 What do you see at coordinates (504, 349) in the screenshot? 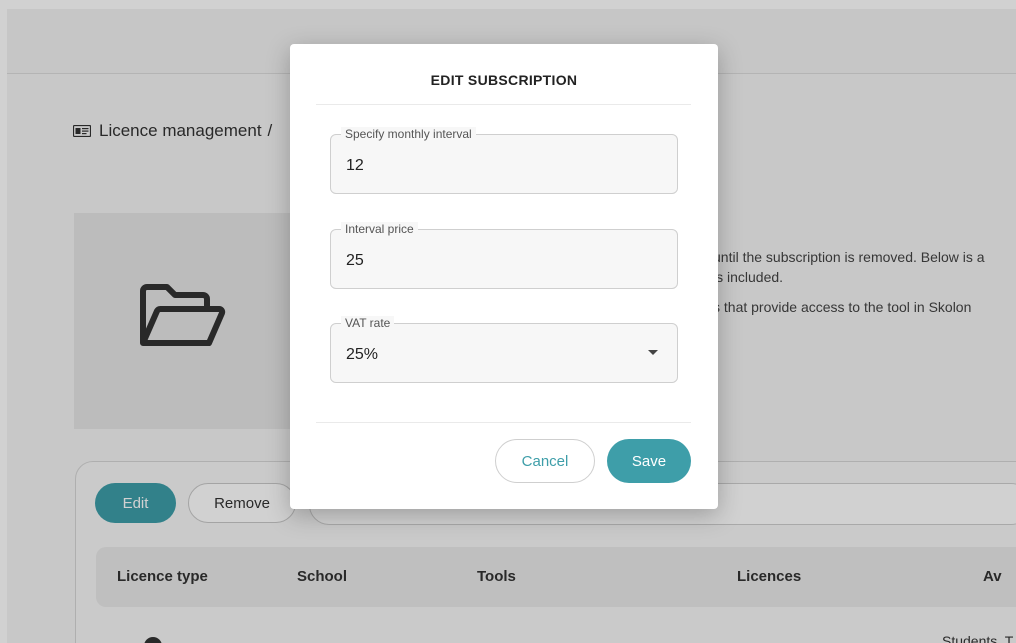
I see `vat-rate-select: VAT rate 25%` at bounding box center [504, 349].